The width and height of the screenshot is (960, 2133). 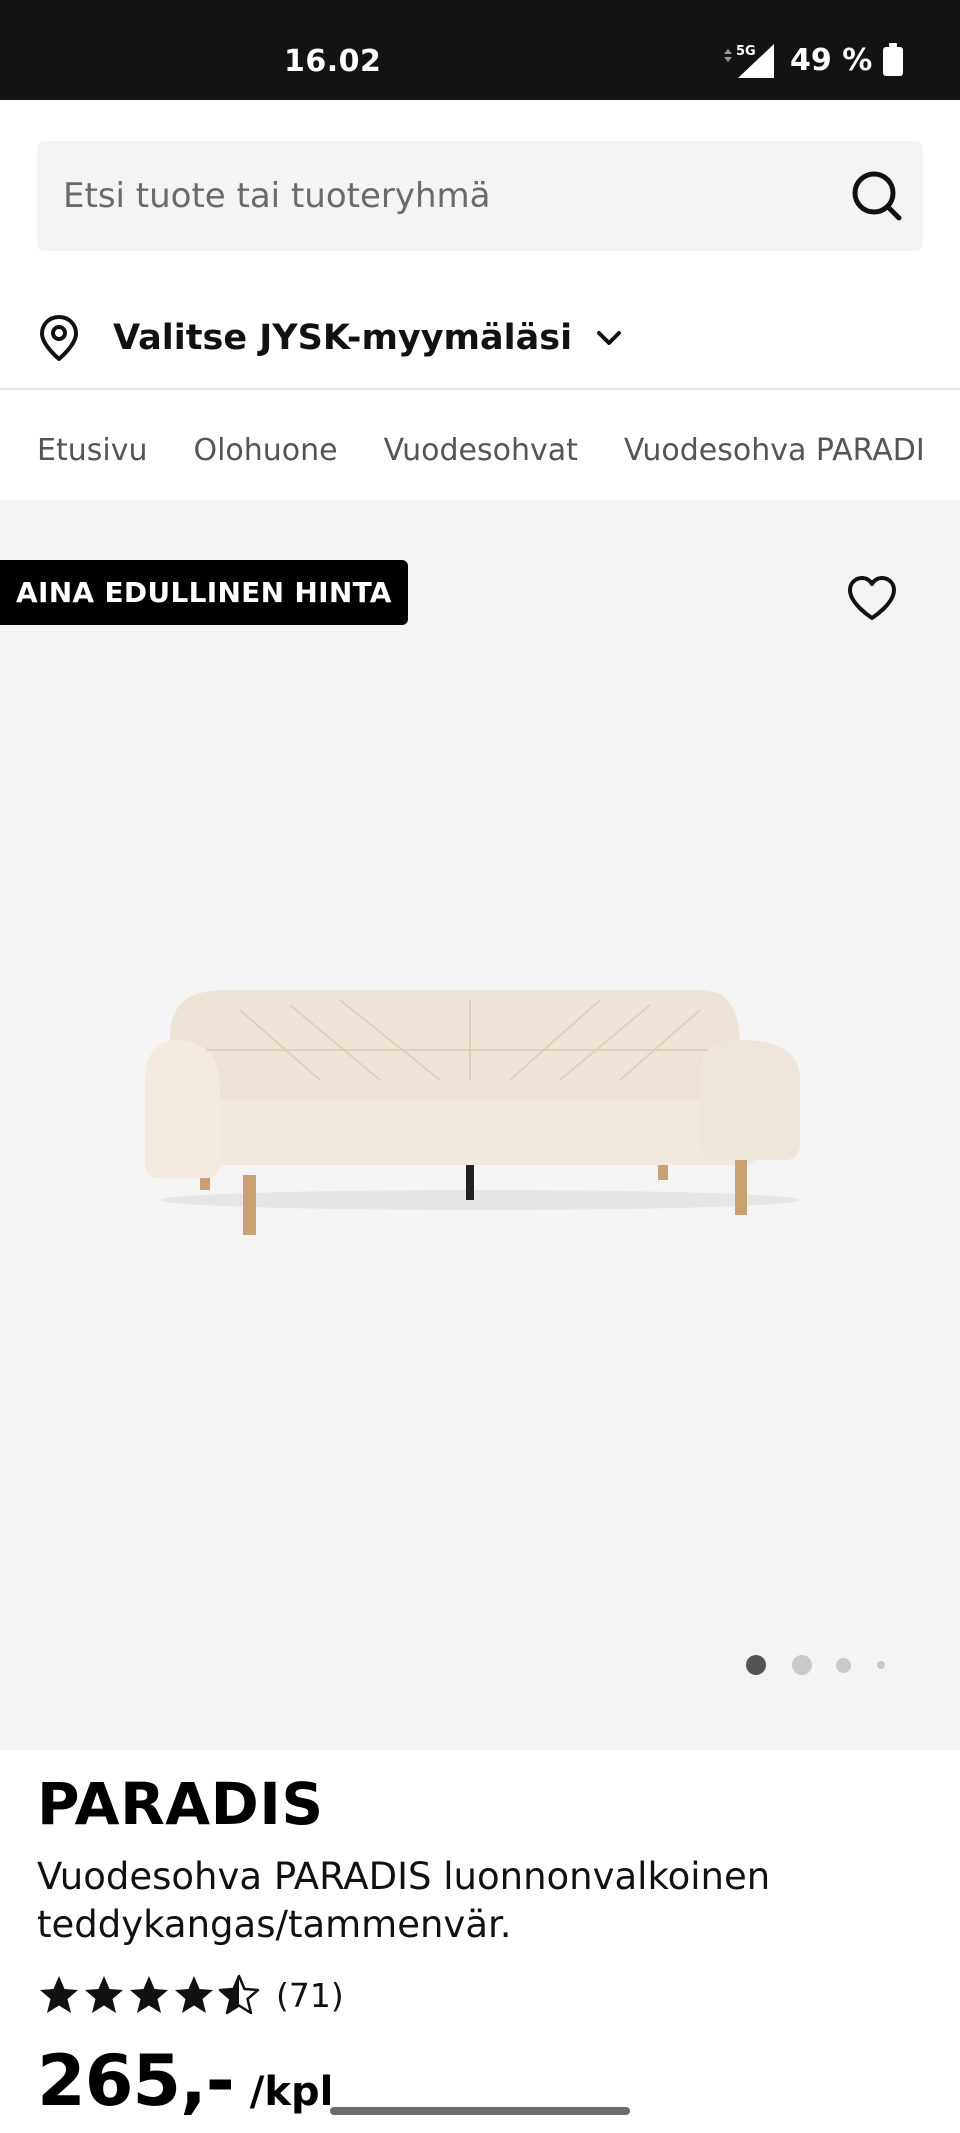 I want to click on product-brand: PARADIS, so click(x=180, y=1804).